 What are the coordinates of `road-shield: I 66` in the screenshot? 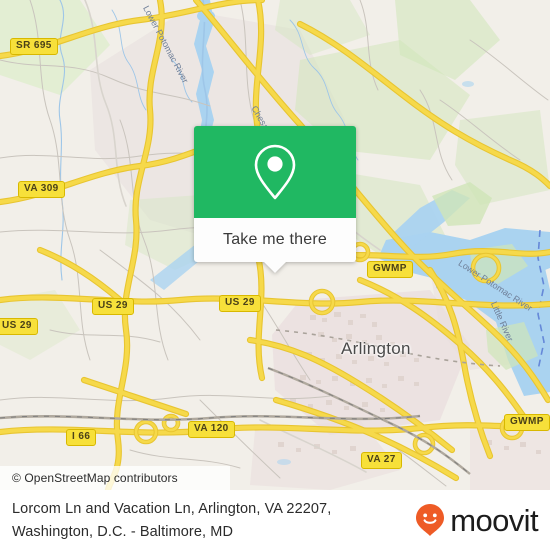 It's located at (81, 437).